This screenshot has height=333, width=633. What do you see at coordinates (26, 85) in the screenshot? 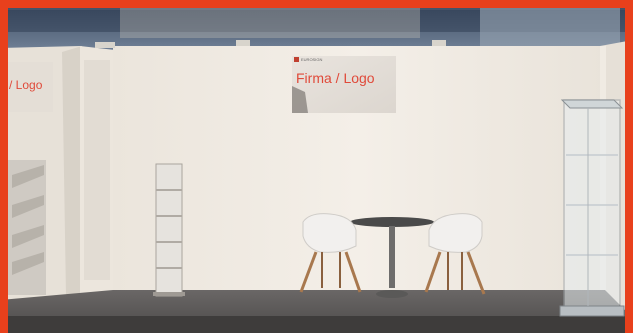
I see `left-sign-title: / Logo` at bounding box center [26, 85].